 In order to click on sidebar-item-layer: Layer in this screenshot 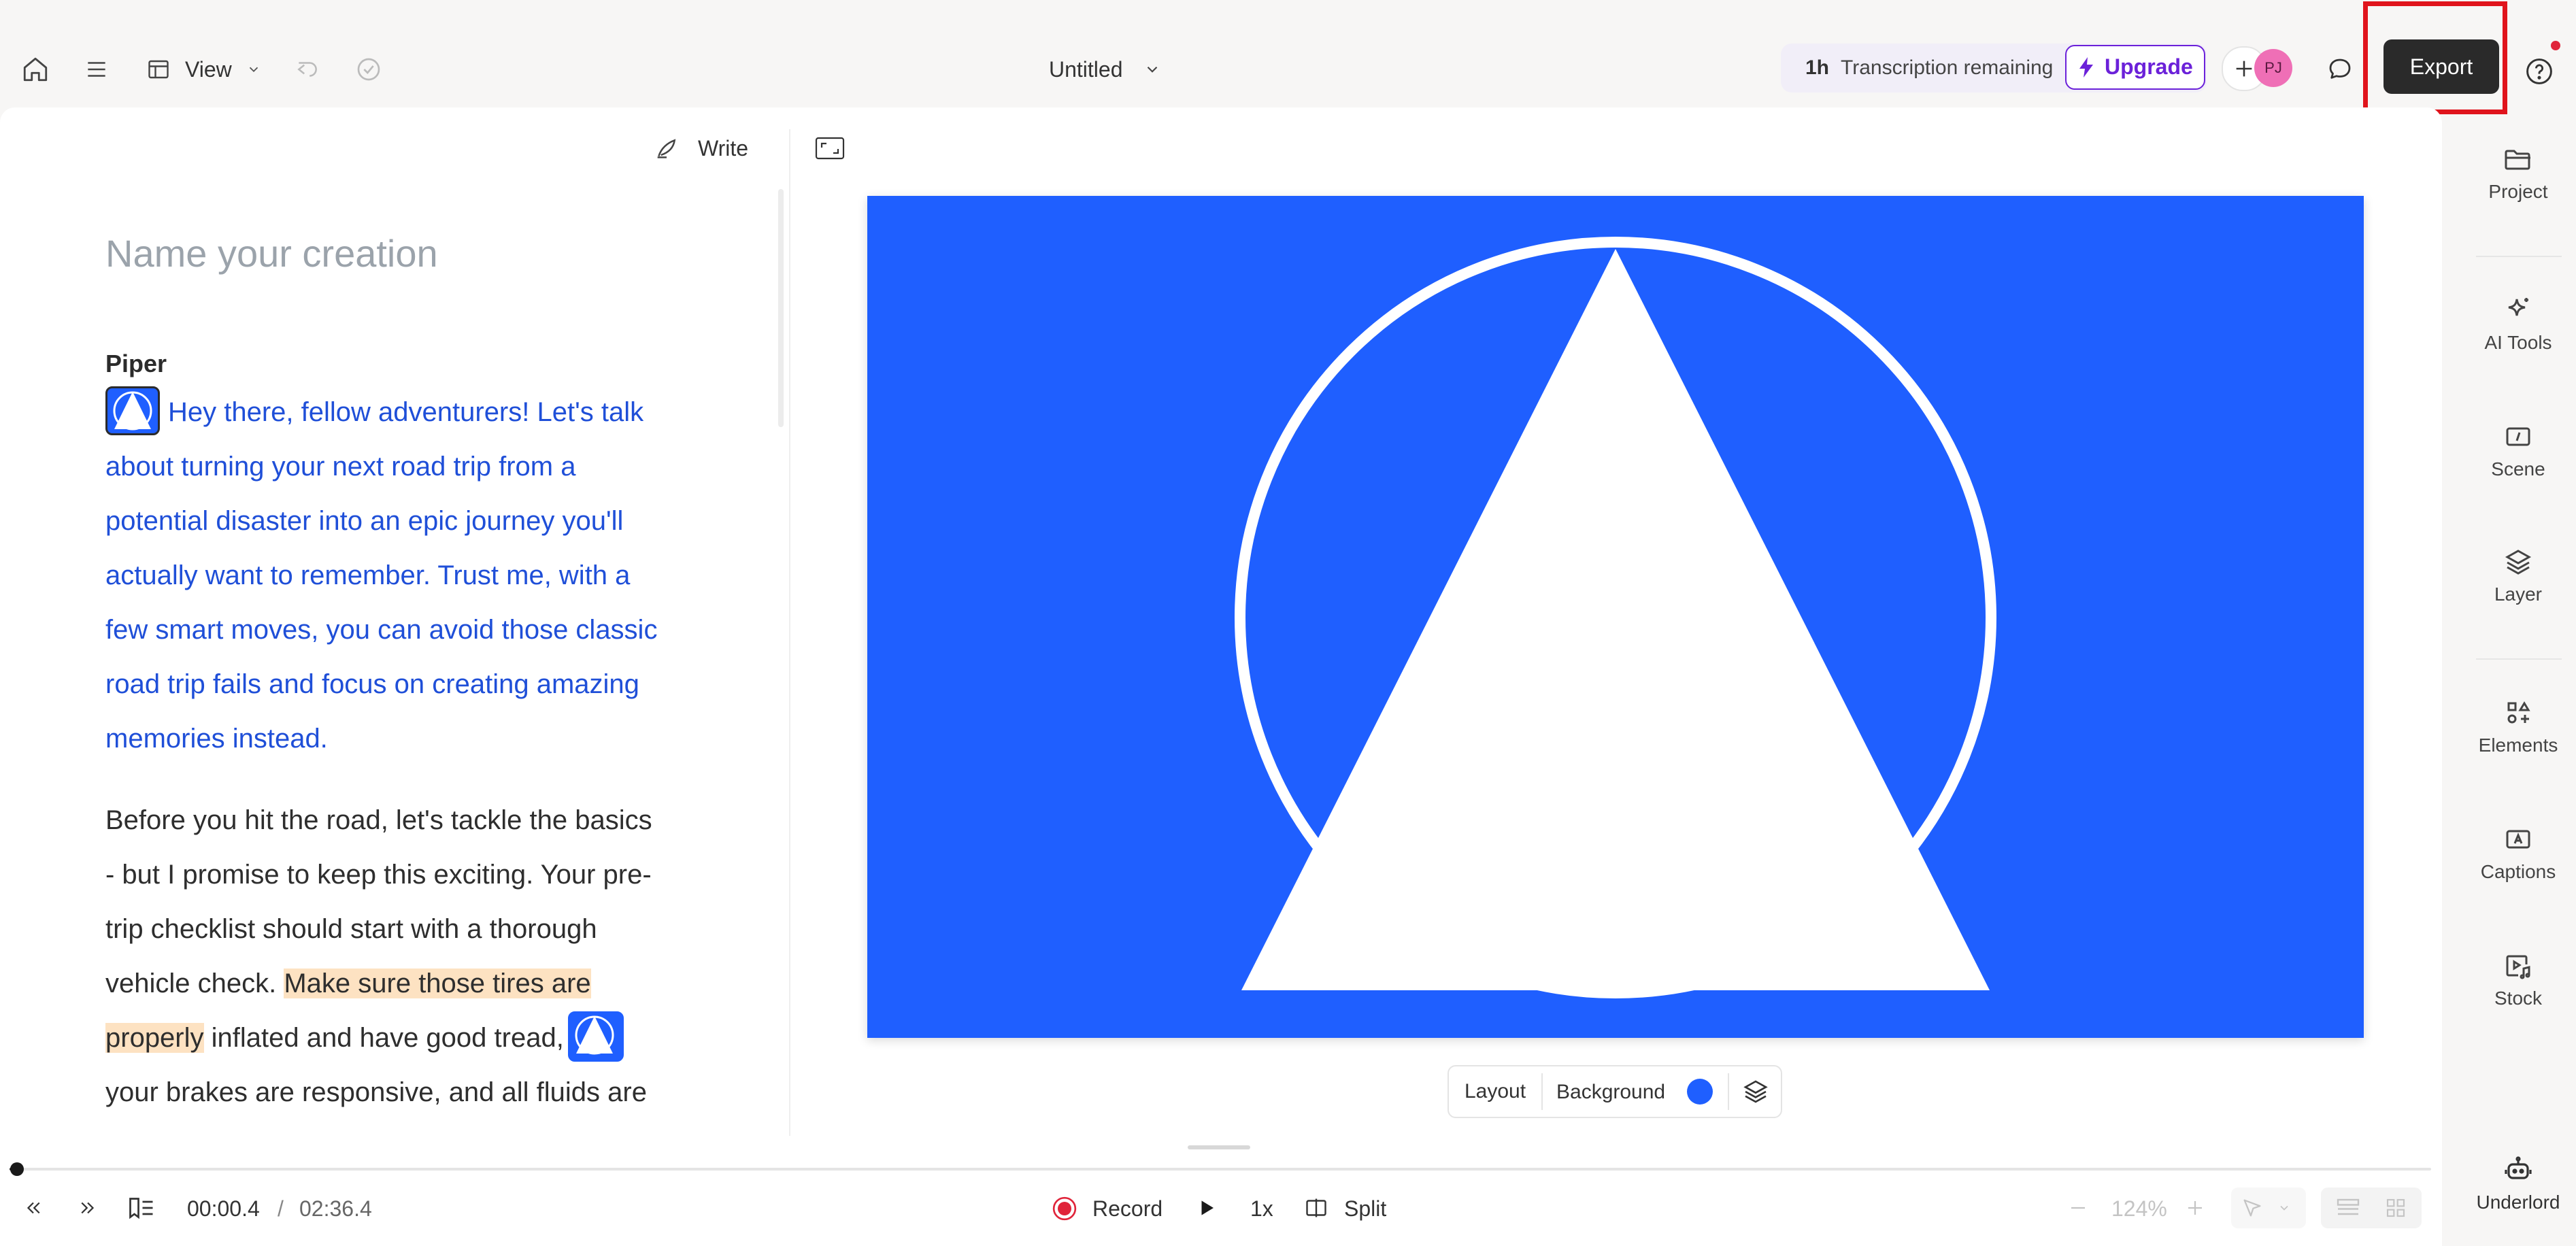, I will do `click(2518, 575)`.